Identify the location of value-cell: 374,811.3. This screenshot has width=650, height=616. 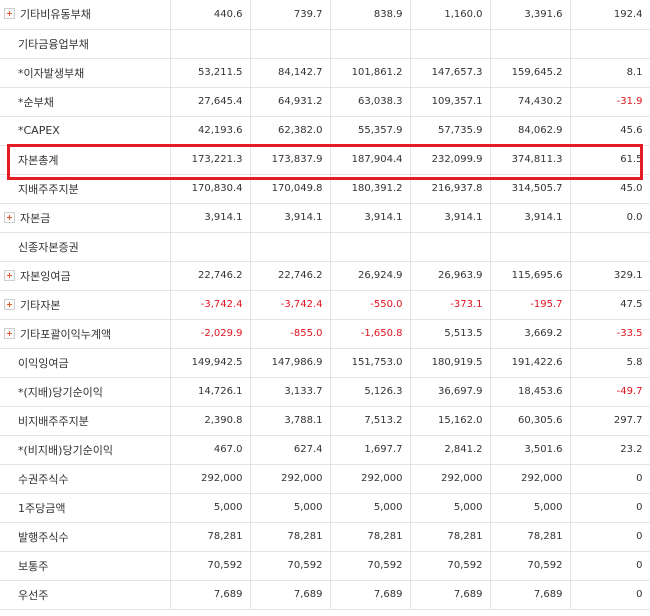
(530, 160).